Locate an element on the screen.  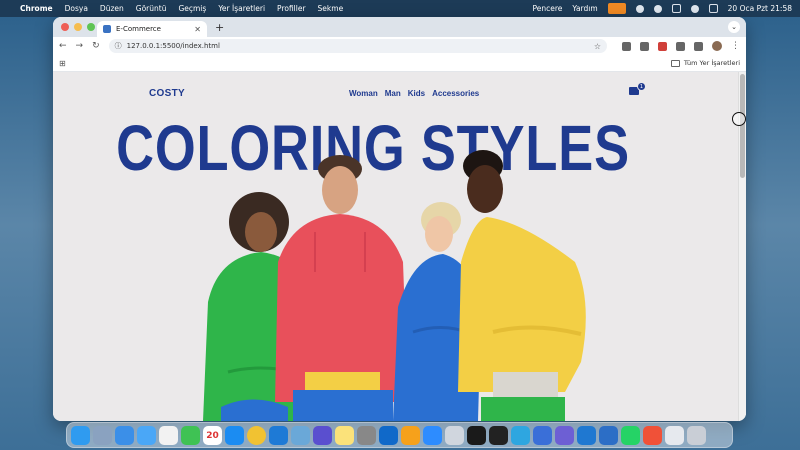
battery-icon is located at coordinates (676, 8).